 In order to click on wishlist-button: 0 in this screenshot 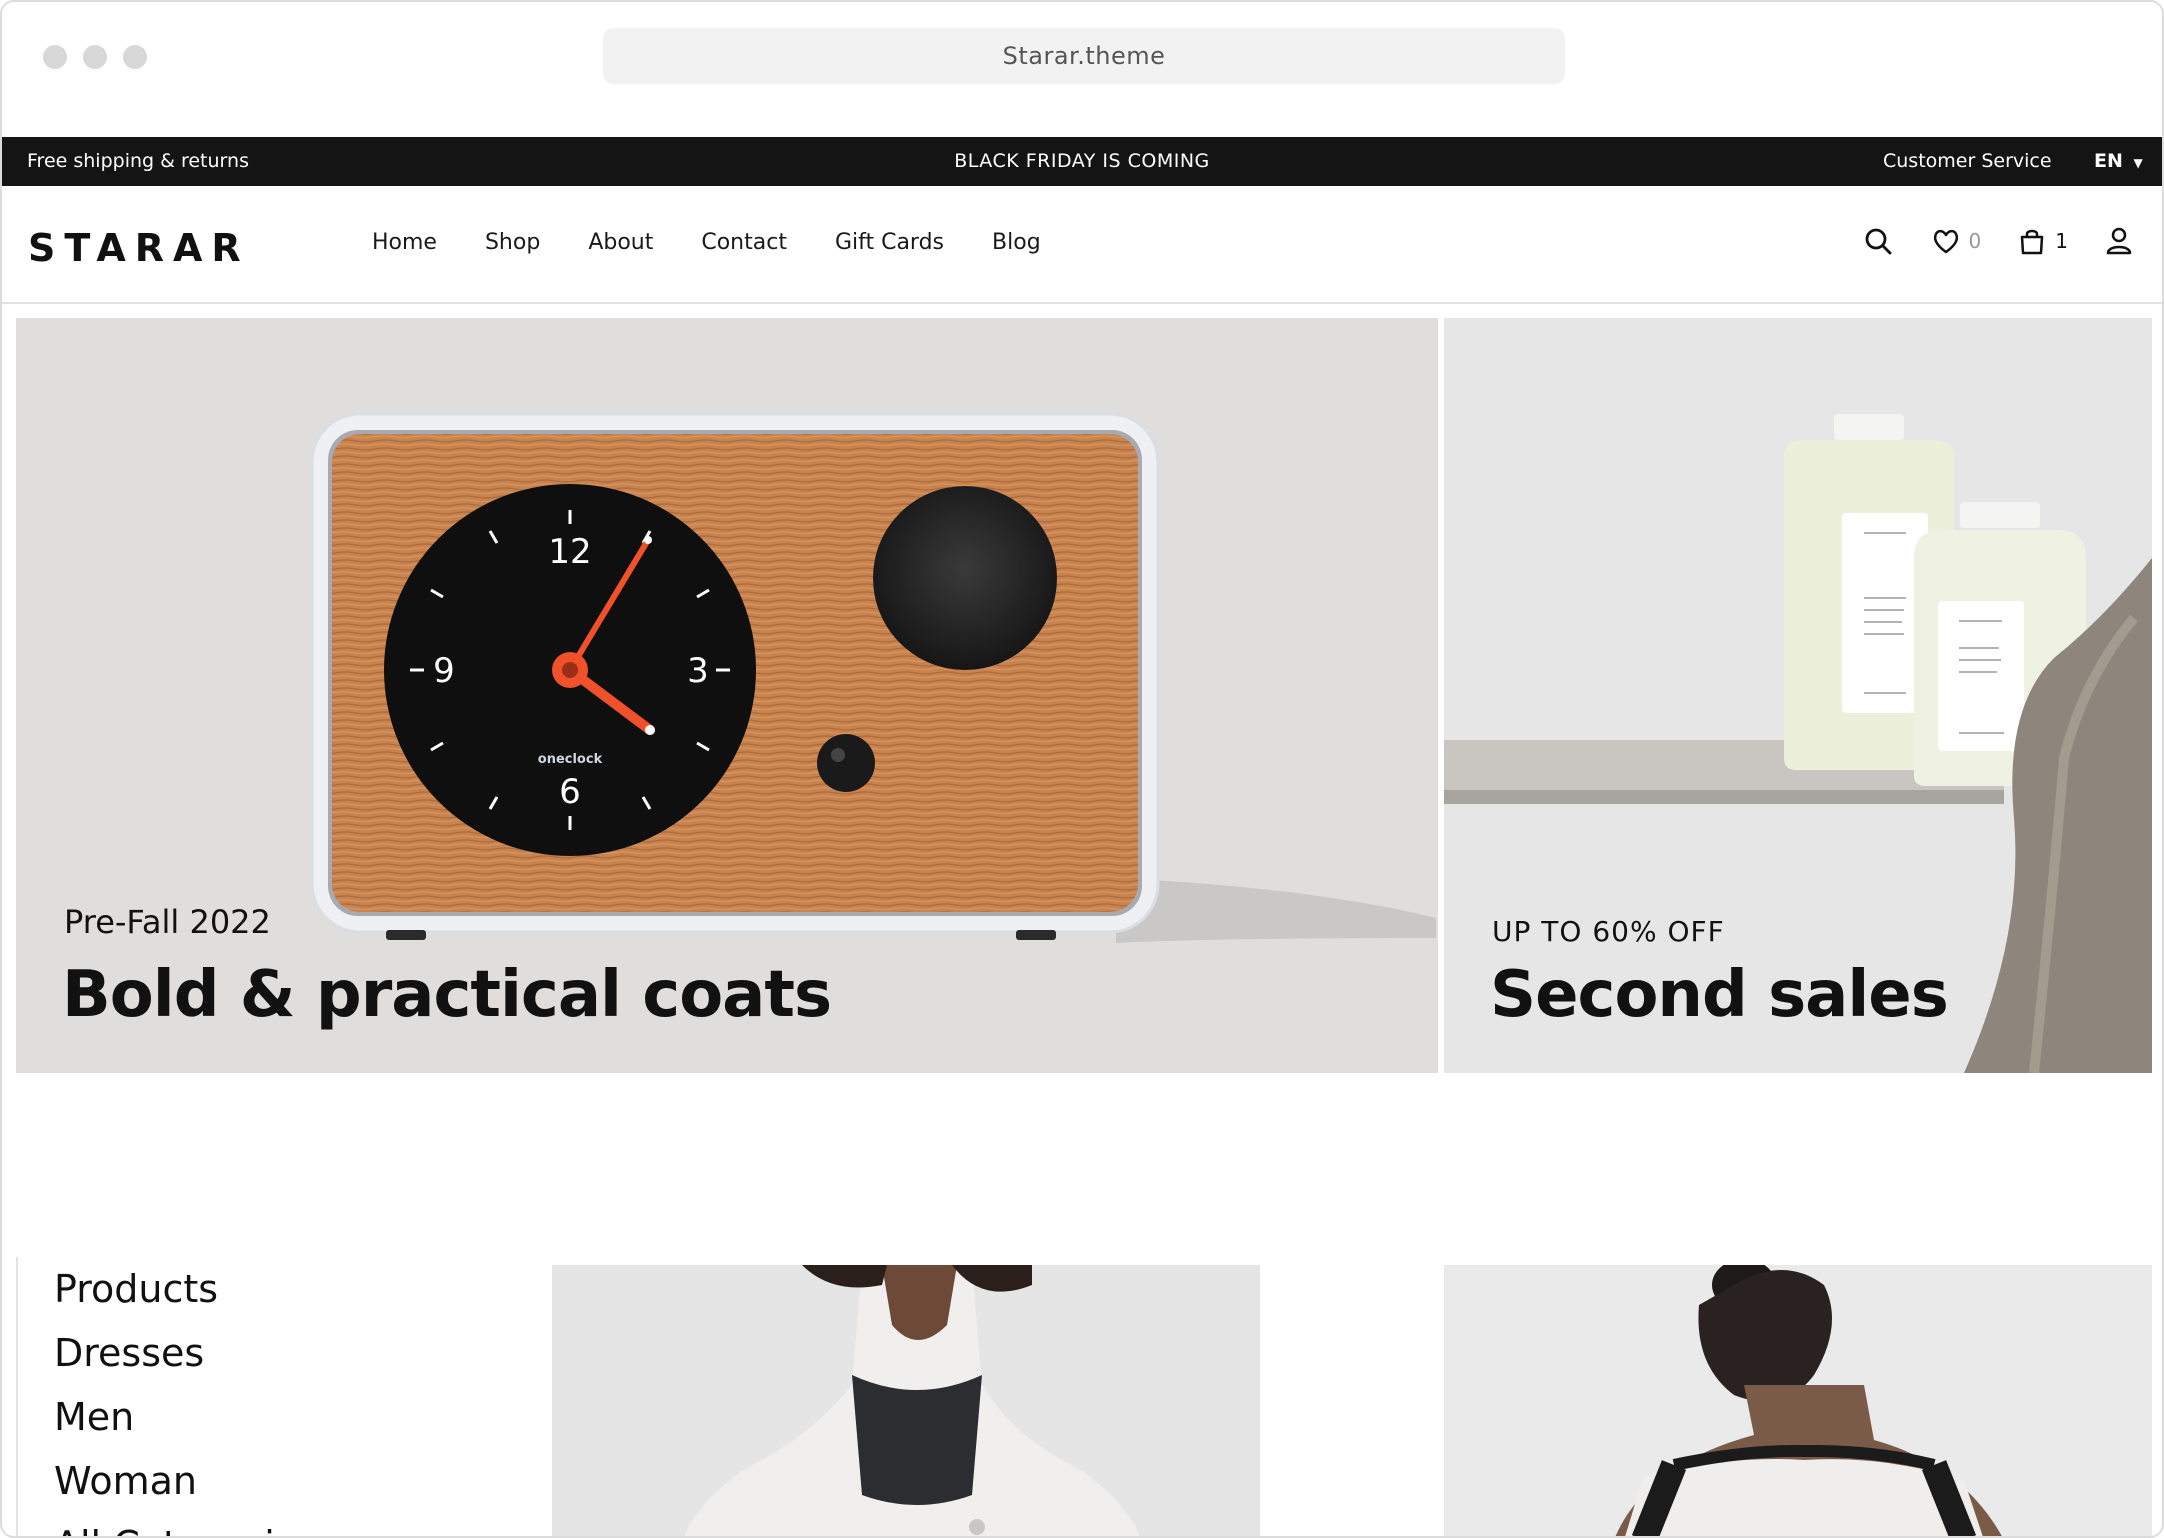, I will do `click(1956, 241)`.